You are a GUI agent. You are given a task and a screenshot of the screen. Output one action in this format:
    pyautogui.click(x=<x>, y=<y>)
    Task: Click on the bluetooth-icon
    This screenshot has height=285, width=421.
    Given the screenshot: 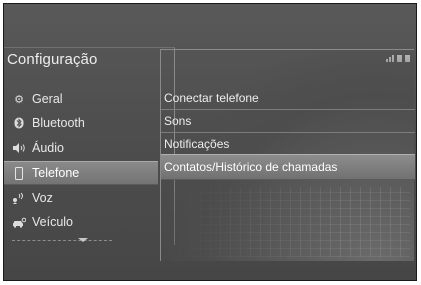 What is the action you would take?
    pyautogui.click(x=19, y=123)
    